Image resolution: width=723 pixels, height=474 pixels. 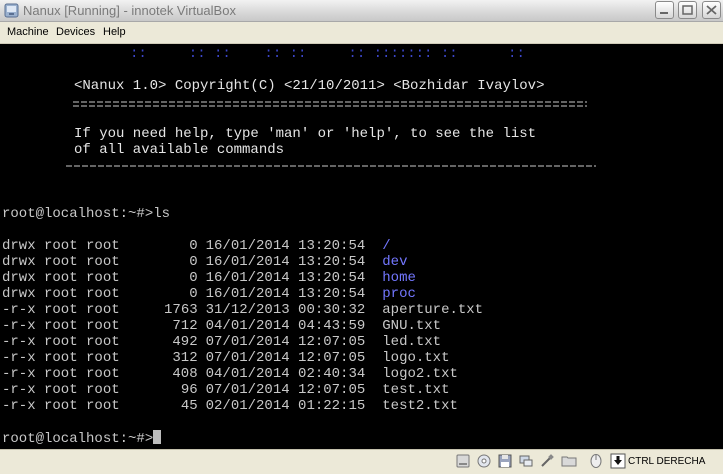 I want to click on menu-bar: Machine Devices Help, so click(x=361, y=33).